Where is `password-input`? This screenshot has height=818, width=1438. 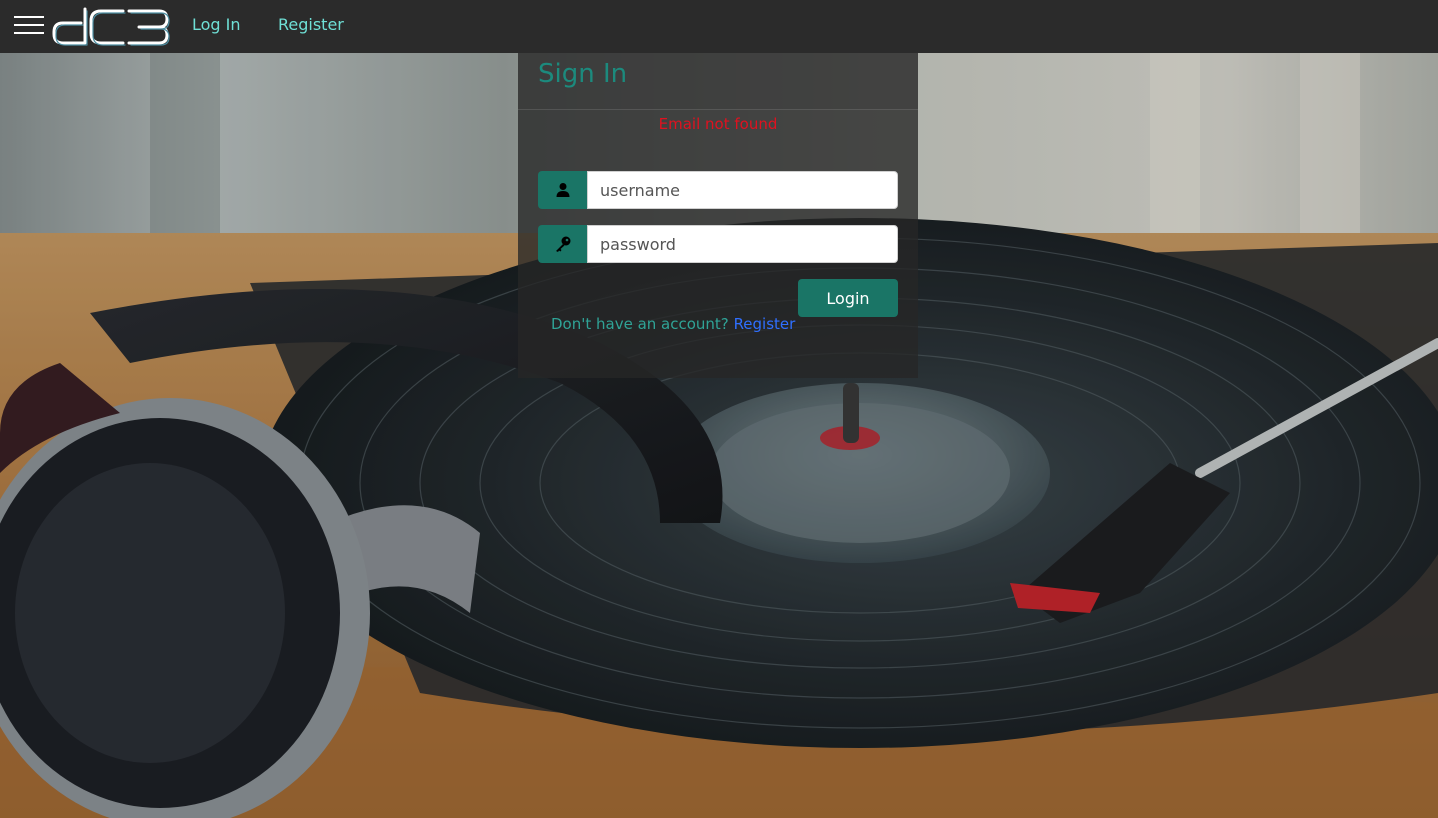 password-input is located at coordinates (742, 244).